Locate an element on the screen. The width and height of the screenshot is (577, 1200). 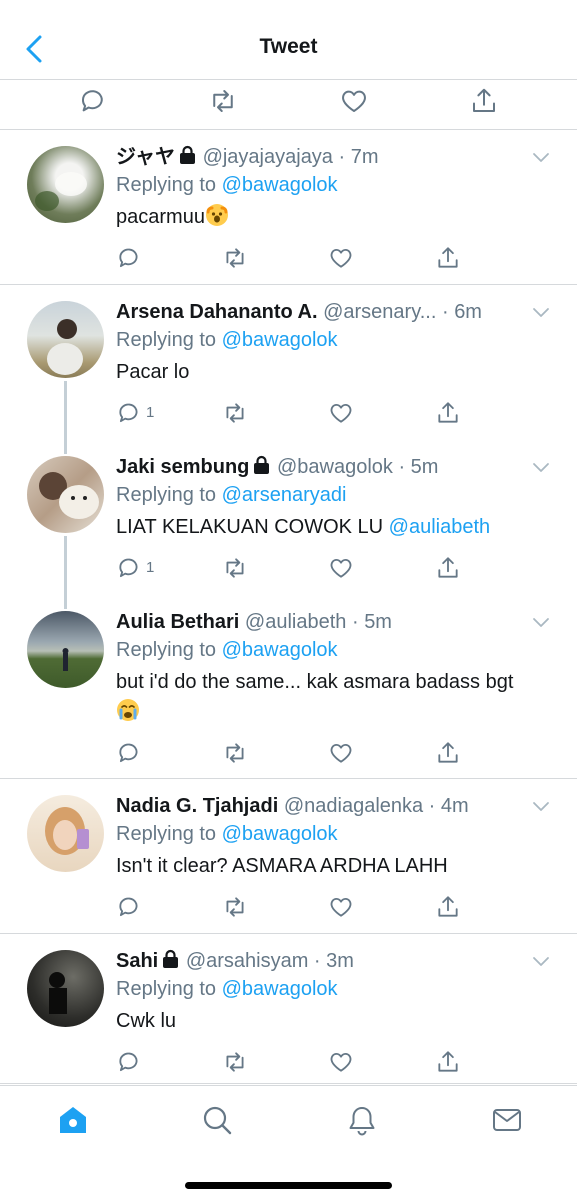
timestamp: 4m is located at coordinates (454, 806).